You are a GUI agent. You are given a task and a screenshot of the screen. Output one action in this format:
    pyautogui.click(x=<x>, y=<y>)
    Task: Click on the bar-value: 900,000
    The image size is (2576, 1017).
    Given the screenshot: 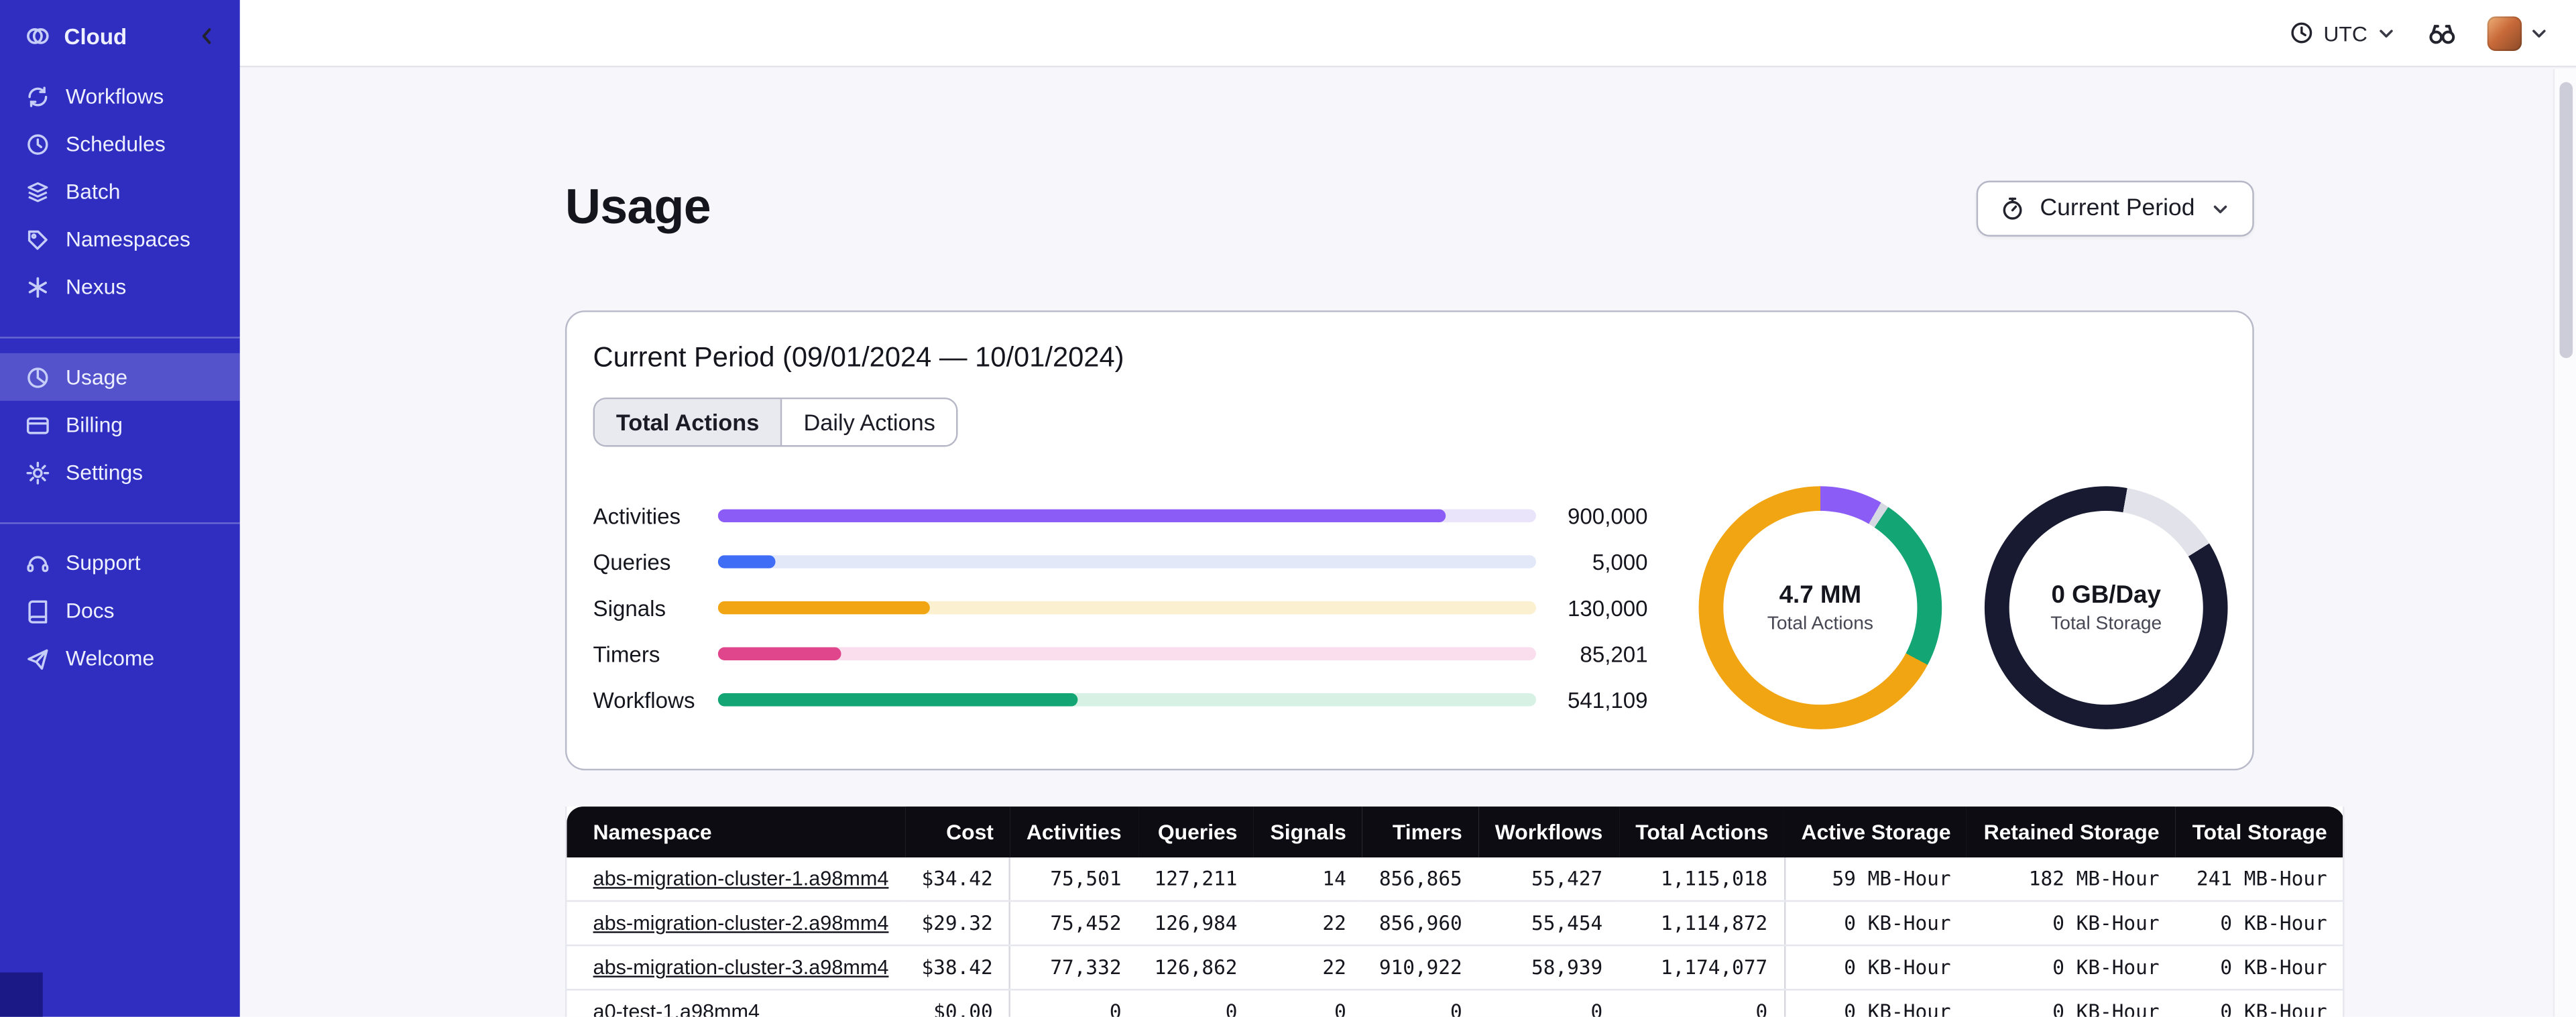 What is the action you would take?
    pyautogui.click(x=1608, y=516)
    